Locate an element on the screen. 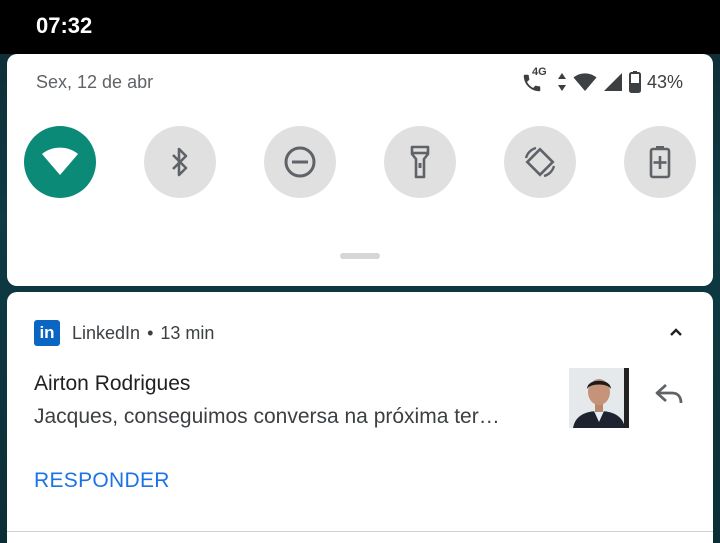 The height and width of the screenshot is (543, 720). next-notification-edge is located at coordinates (360, 537).